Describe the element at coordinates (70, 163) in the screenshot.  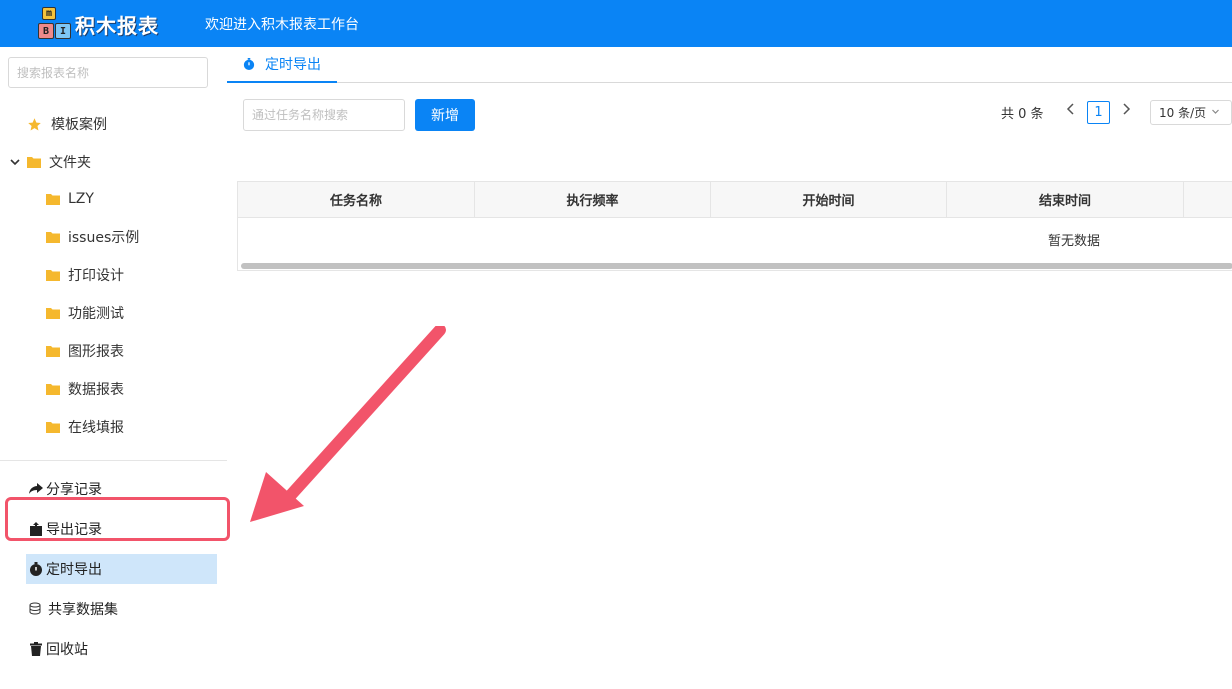
I see `tree-item-label: 文件夹` at that location.